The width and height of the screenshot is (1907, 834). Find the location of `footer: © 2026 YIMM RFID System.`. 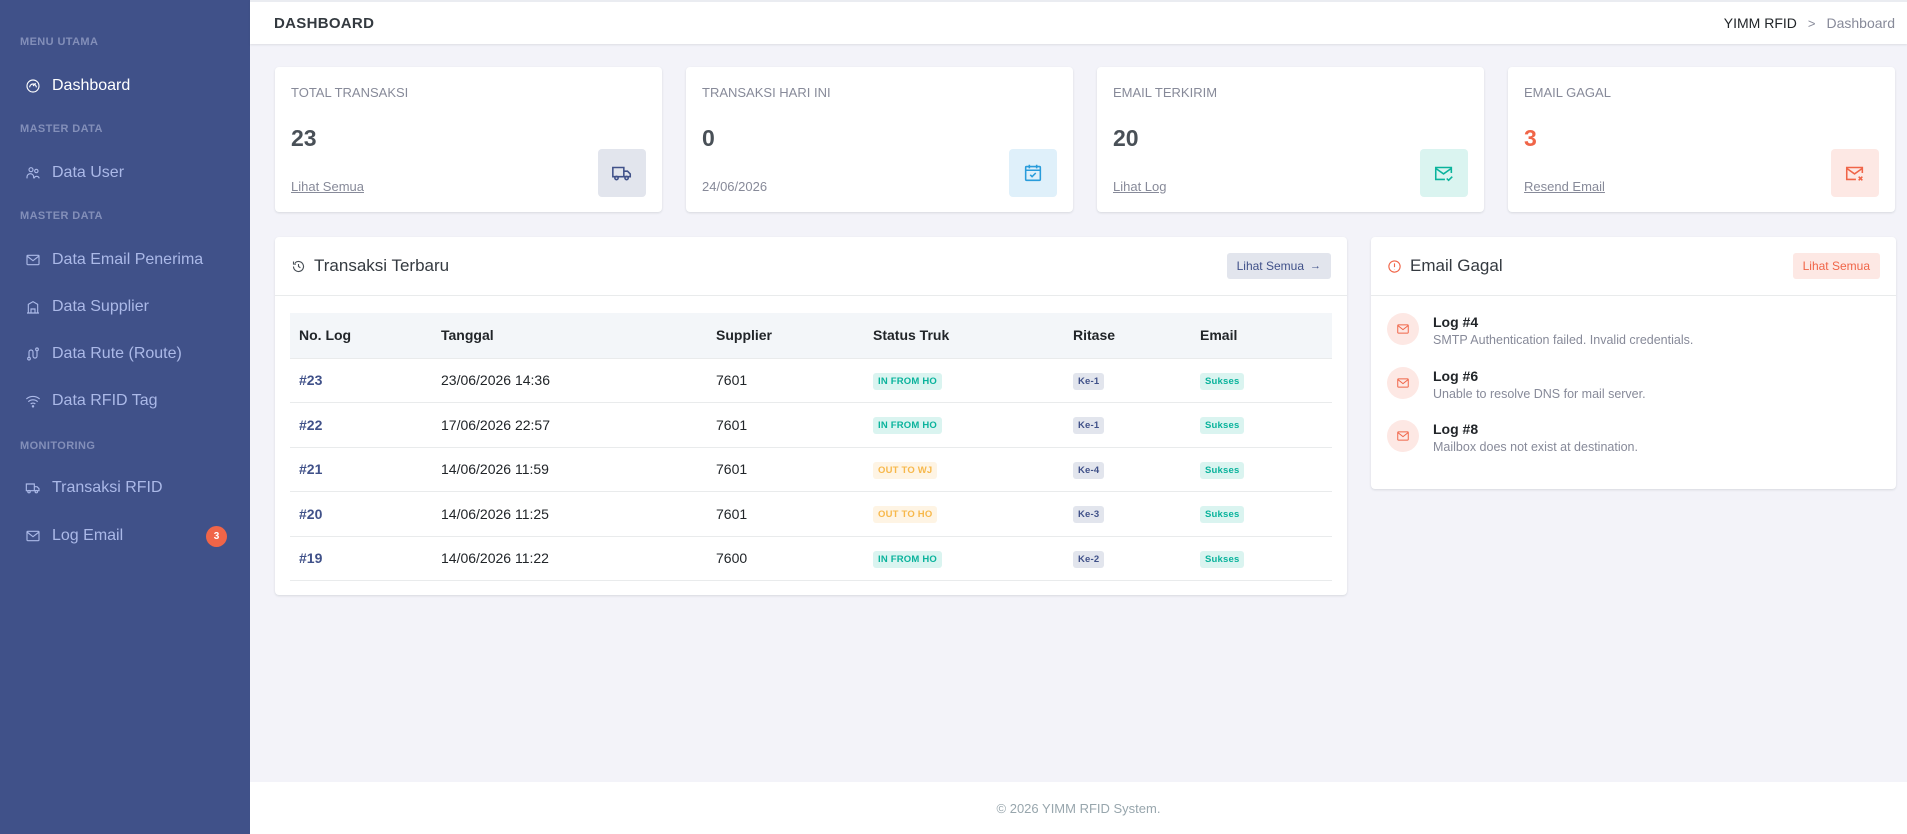

footer: © 2026 YIMM RFID System. is located at coordinates (1078, 808).